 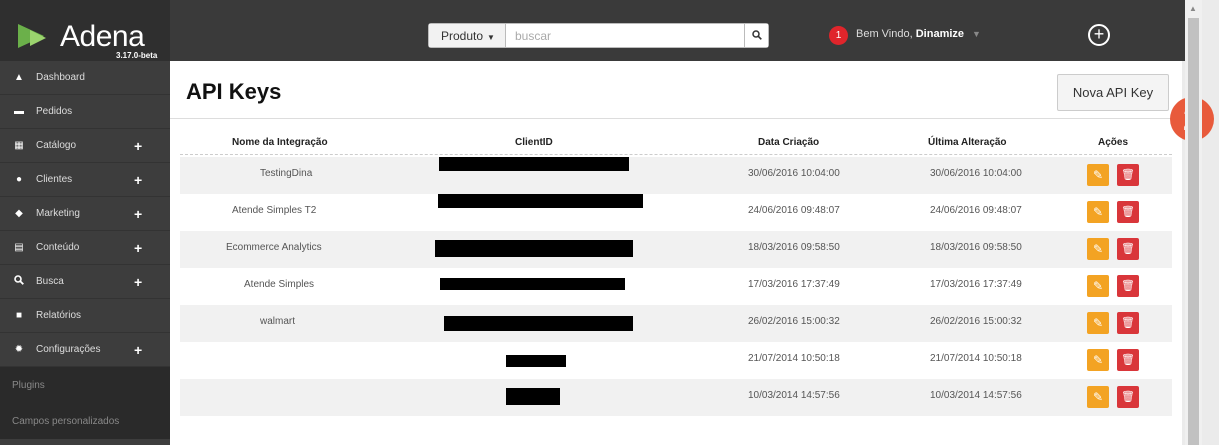 What do you see at coordinates (38, 38) in the screenshot?
I see `logo-mark-accent` at bounding box center [38, 38].